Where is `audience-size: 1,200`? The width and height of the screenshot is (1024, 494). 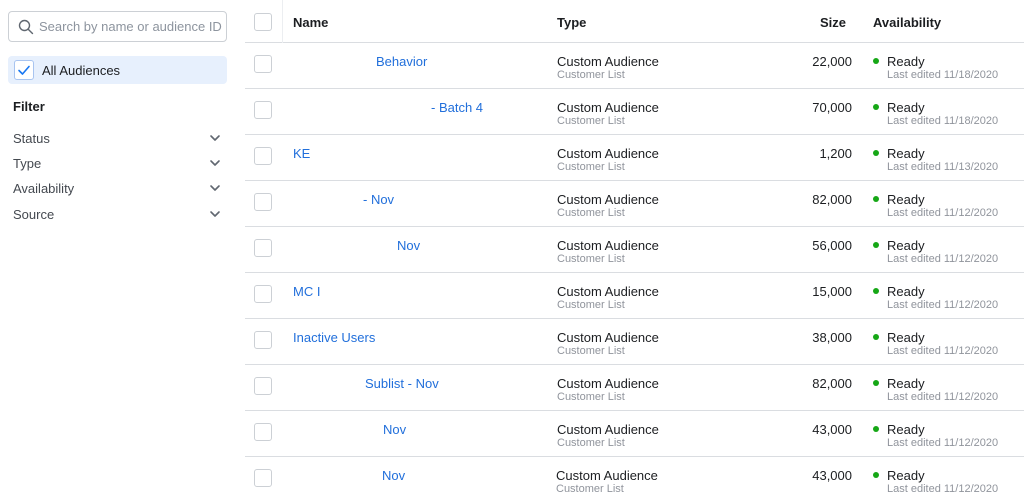
audience-size: 1,200 is located at coordinates (835, 153).